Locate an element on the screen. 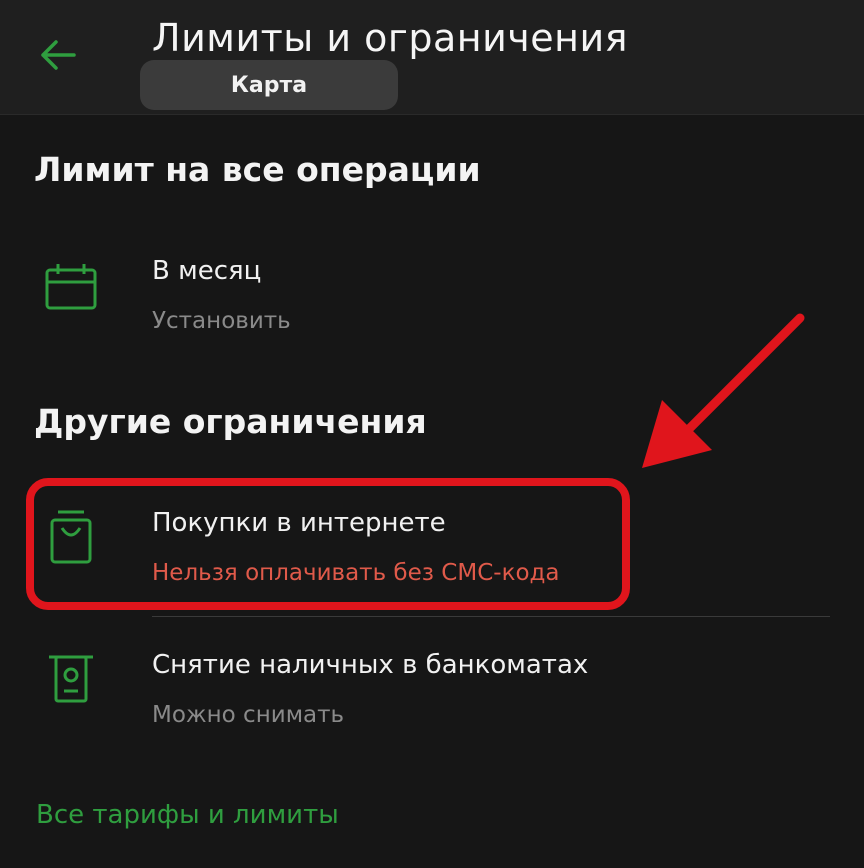 Image resolution: width=864 pixels, height=868 pixels. row-divider is located at coordinates (491, 616).